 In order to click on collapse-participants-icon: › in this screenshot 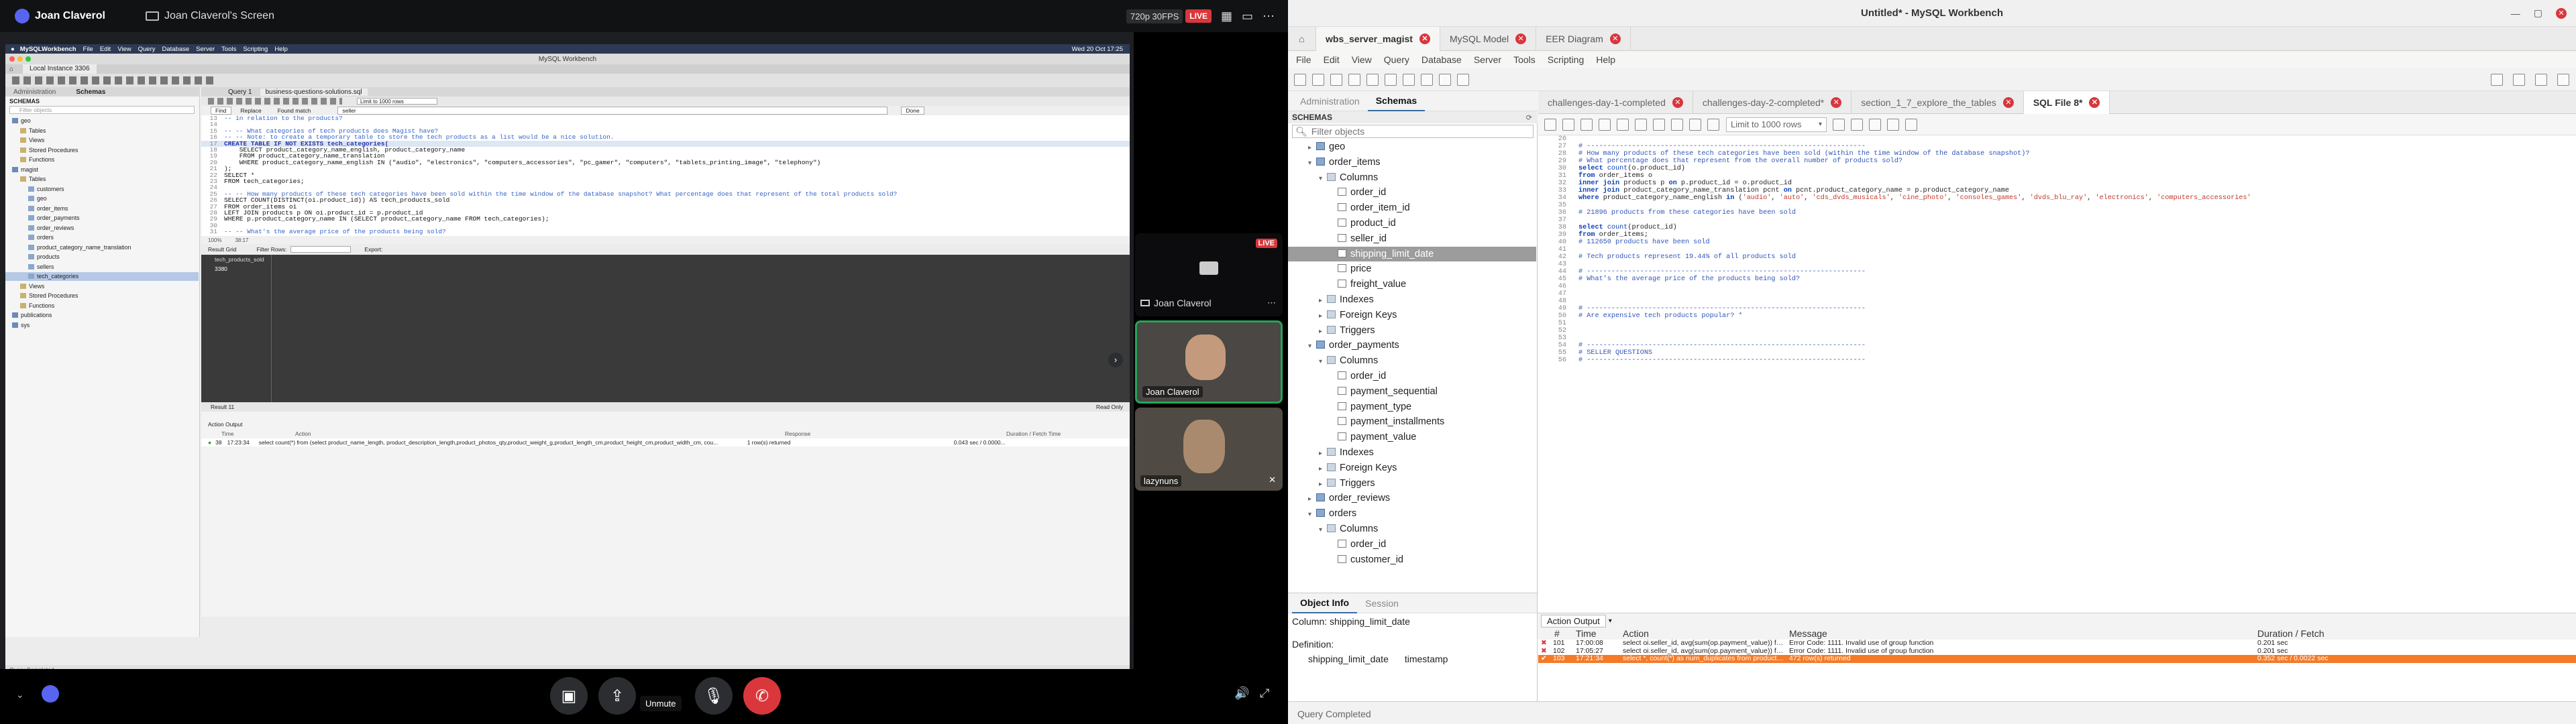, I will do `click(1115, 360)`.